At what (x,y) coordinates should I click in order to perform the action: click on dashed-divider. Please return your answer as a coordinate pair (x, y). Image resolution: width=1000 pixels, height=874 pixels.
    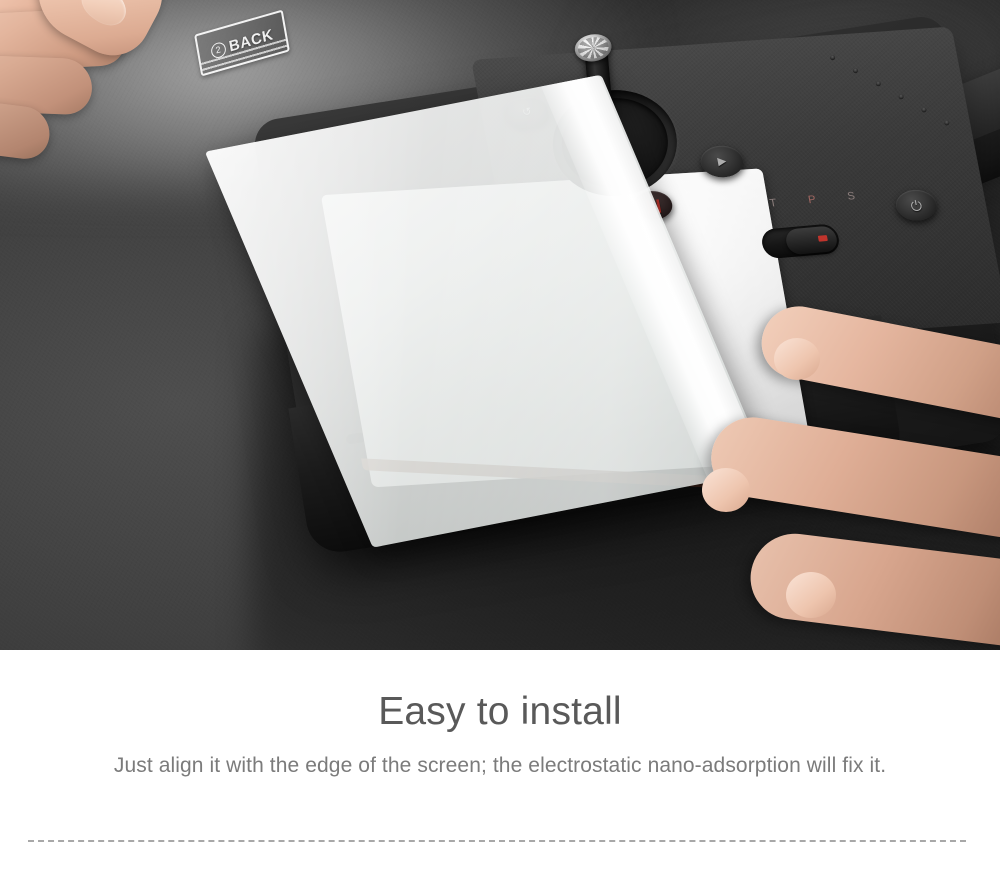
    Looking at the image, I should click on (497, 841).